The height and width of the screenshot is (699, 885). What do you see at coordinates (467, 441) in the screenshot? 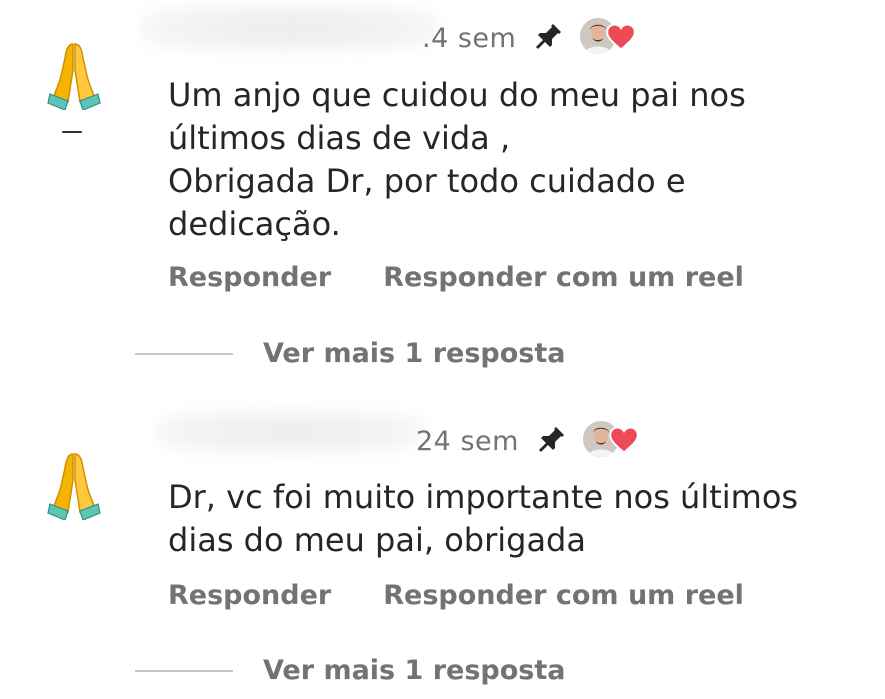
I see `comment-time: 24 sem` at bounding box center [467, 441].